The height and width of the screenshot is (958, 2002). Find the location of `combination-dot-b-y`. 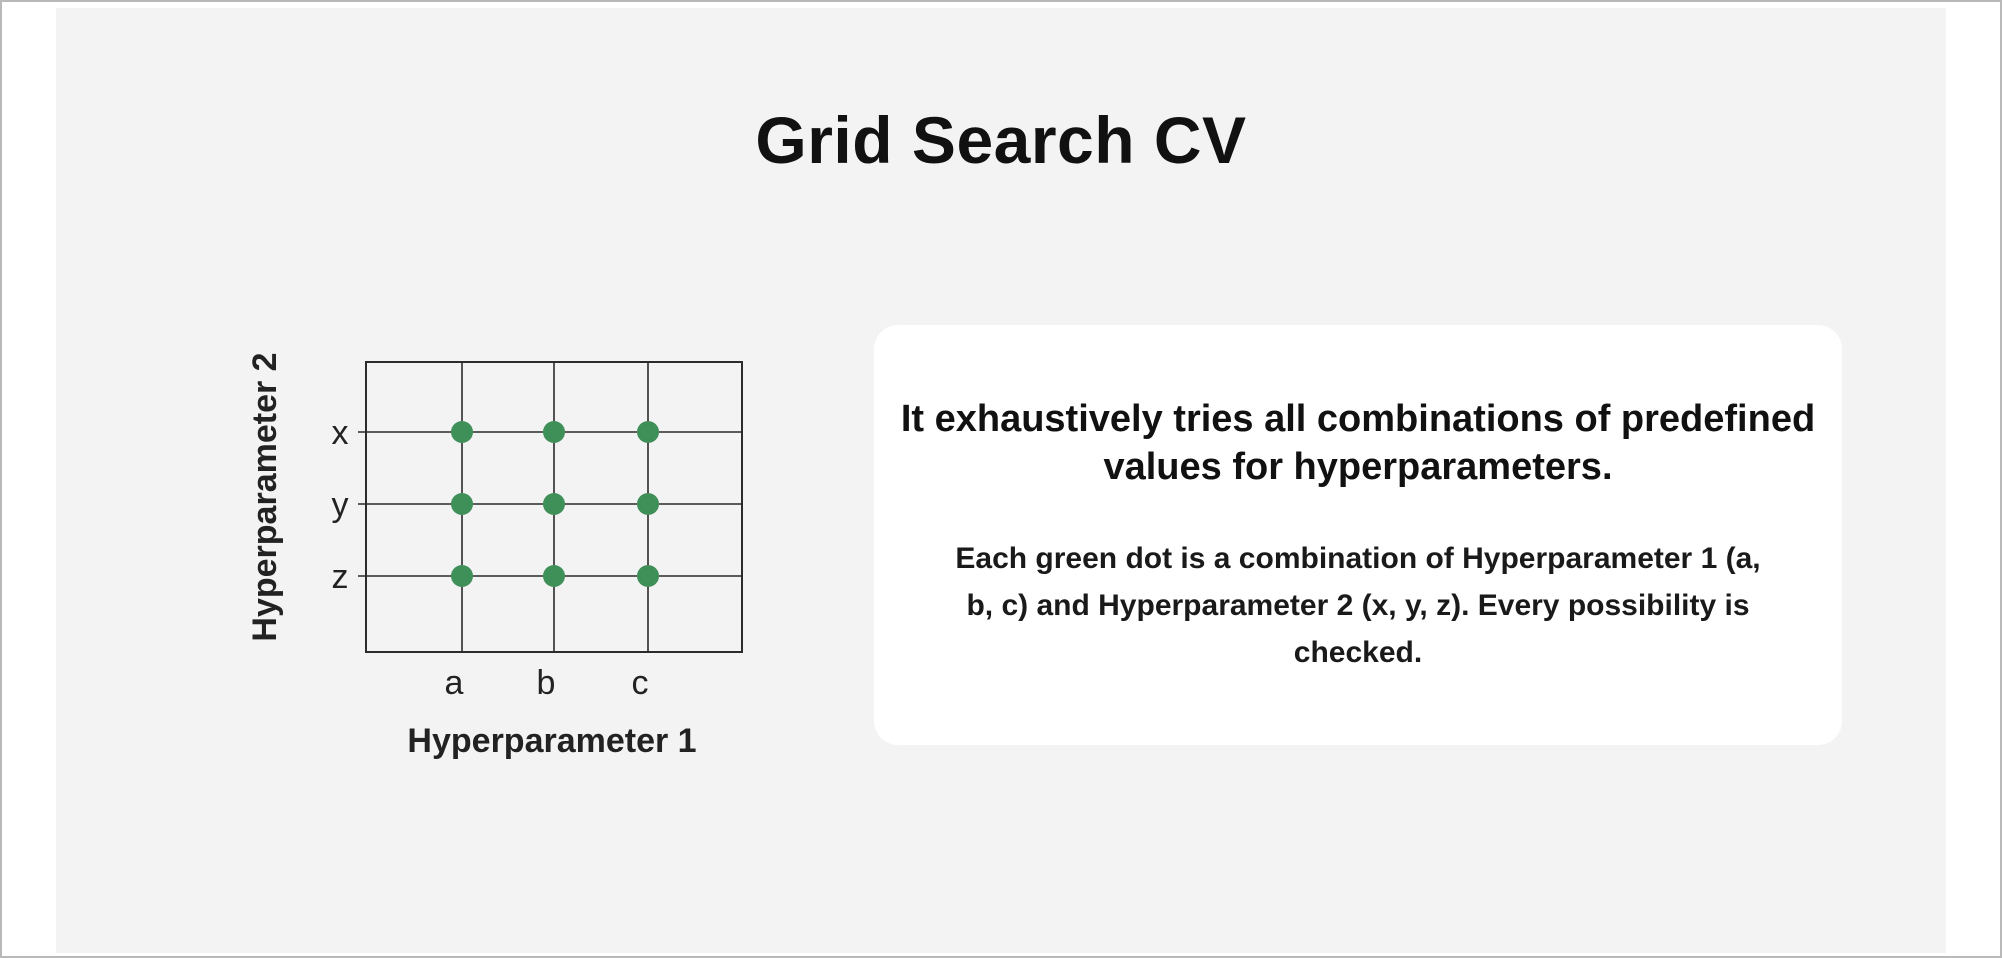

combination-dot-b-y is located at coordinates (554, 504).